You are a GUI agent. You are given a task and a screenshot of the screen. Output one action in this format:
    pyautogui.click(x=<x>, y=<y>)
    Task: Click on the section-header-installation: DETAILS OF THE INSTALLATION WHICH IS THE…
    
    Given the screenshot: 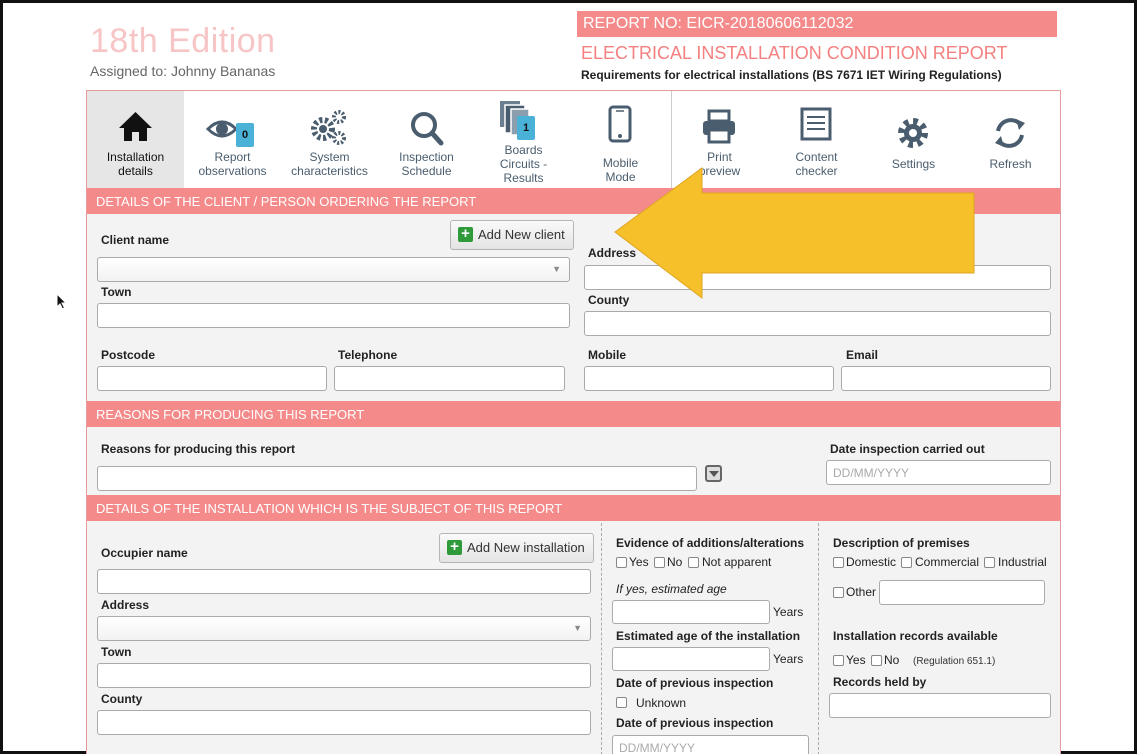 What is the action you would take?
    pyautogui.click(x=573, y=508)
    